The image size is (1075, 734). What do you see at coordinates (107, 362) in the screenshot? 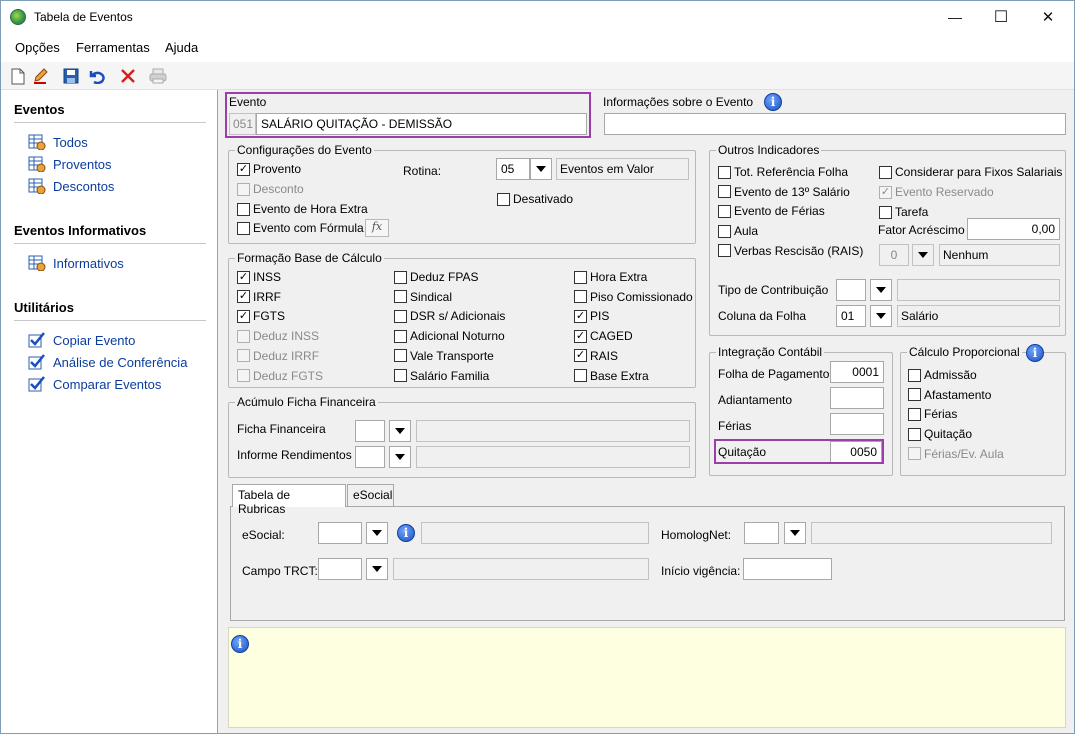
I see `sidebar-item-analise-conferencia: Análise de Conferência` at bounding box center [107, 362].